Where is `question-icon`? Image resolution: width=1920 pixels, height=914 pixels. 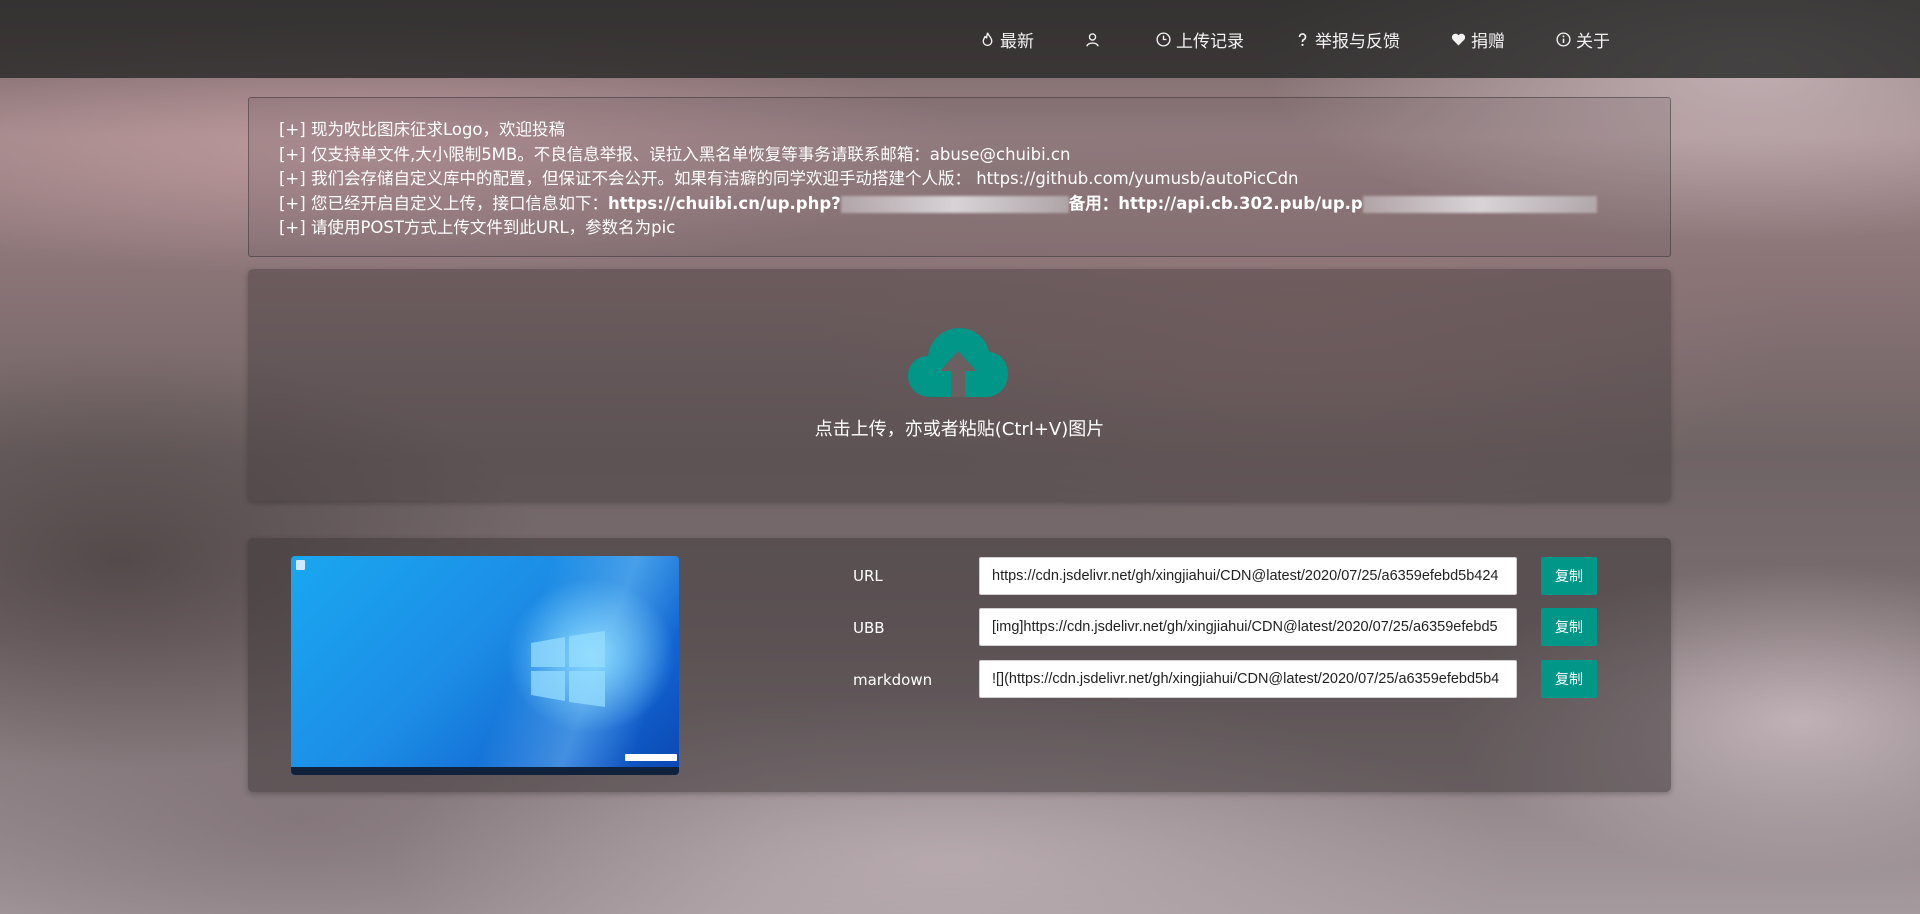 question-icon is located at coordinates (1302, 39).